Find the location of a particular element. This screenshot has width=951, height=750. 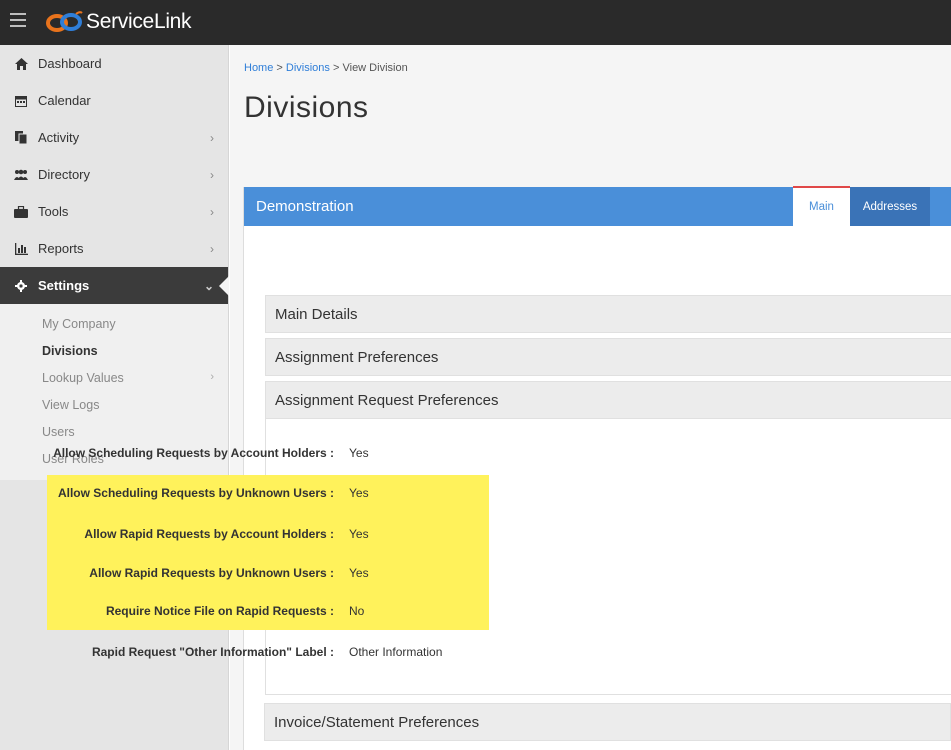

home-icon is located at coordinates (21, 64).